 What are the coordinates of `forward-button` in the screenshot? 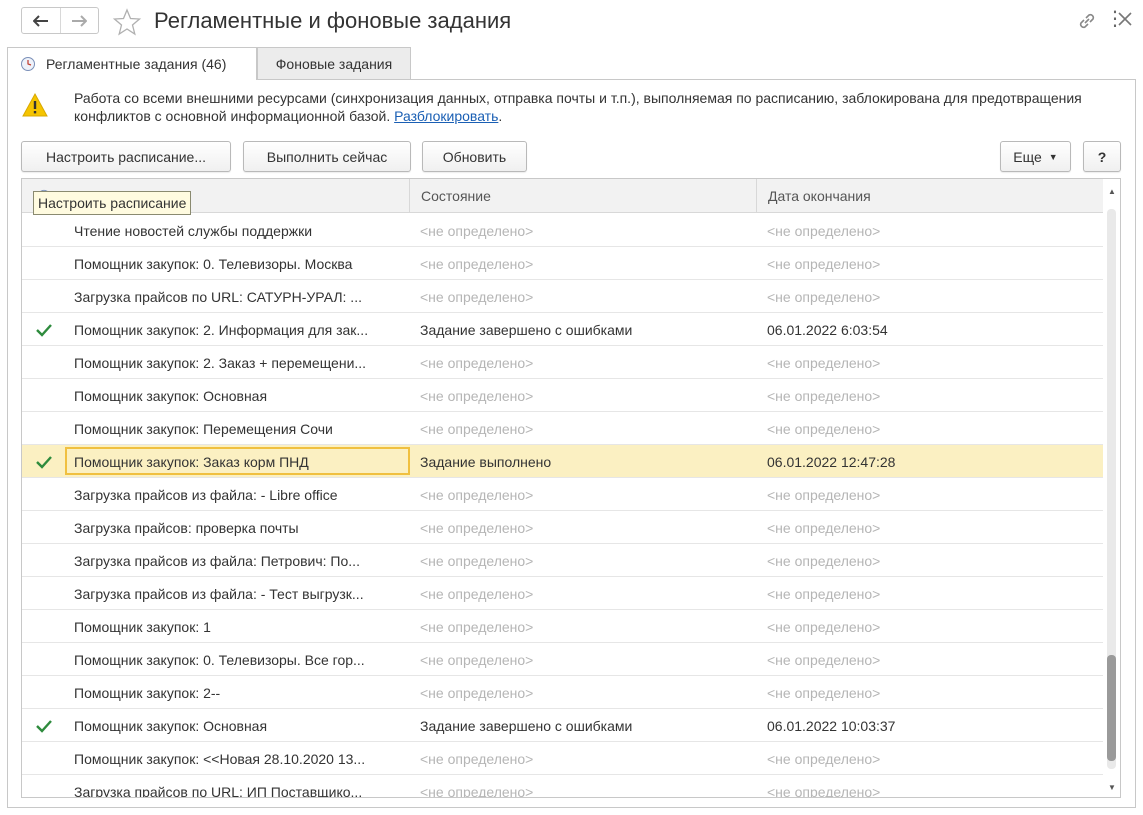 It's located at (78, 20).